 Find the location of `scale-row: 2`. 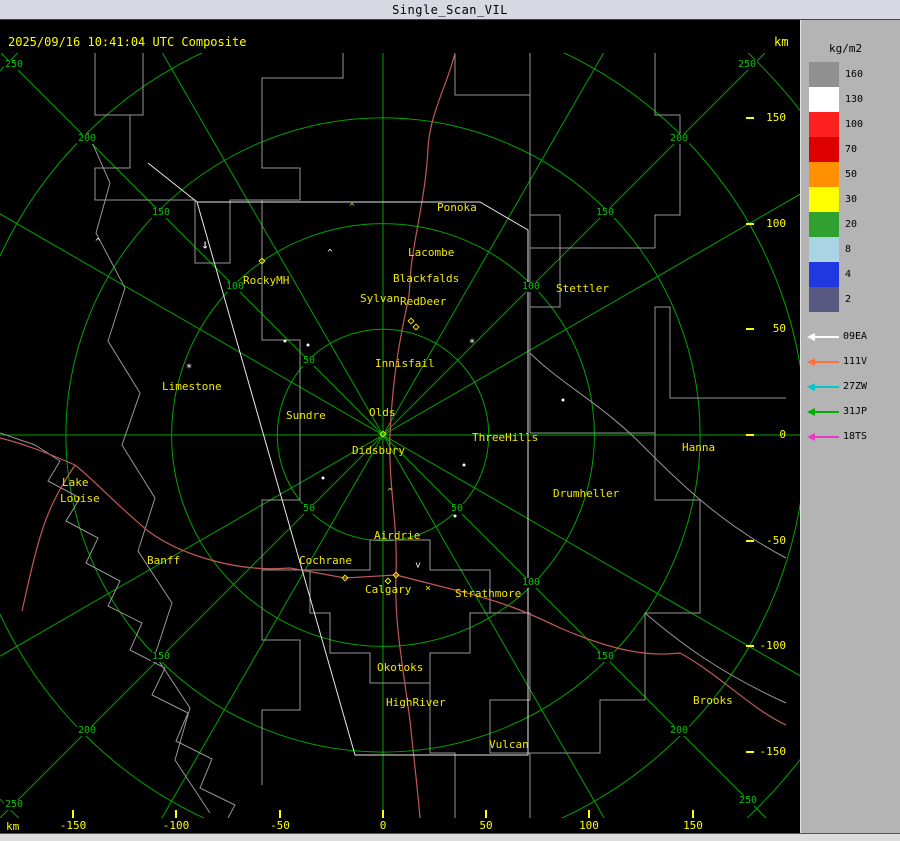

scale-row: 2 is located at coordinates (836, 299).